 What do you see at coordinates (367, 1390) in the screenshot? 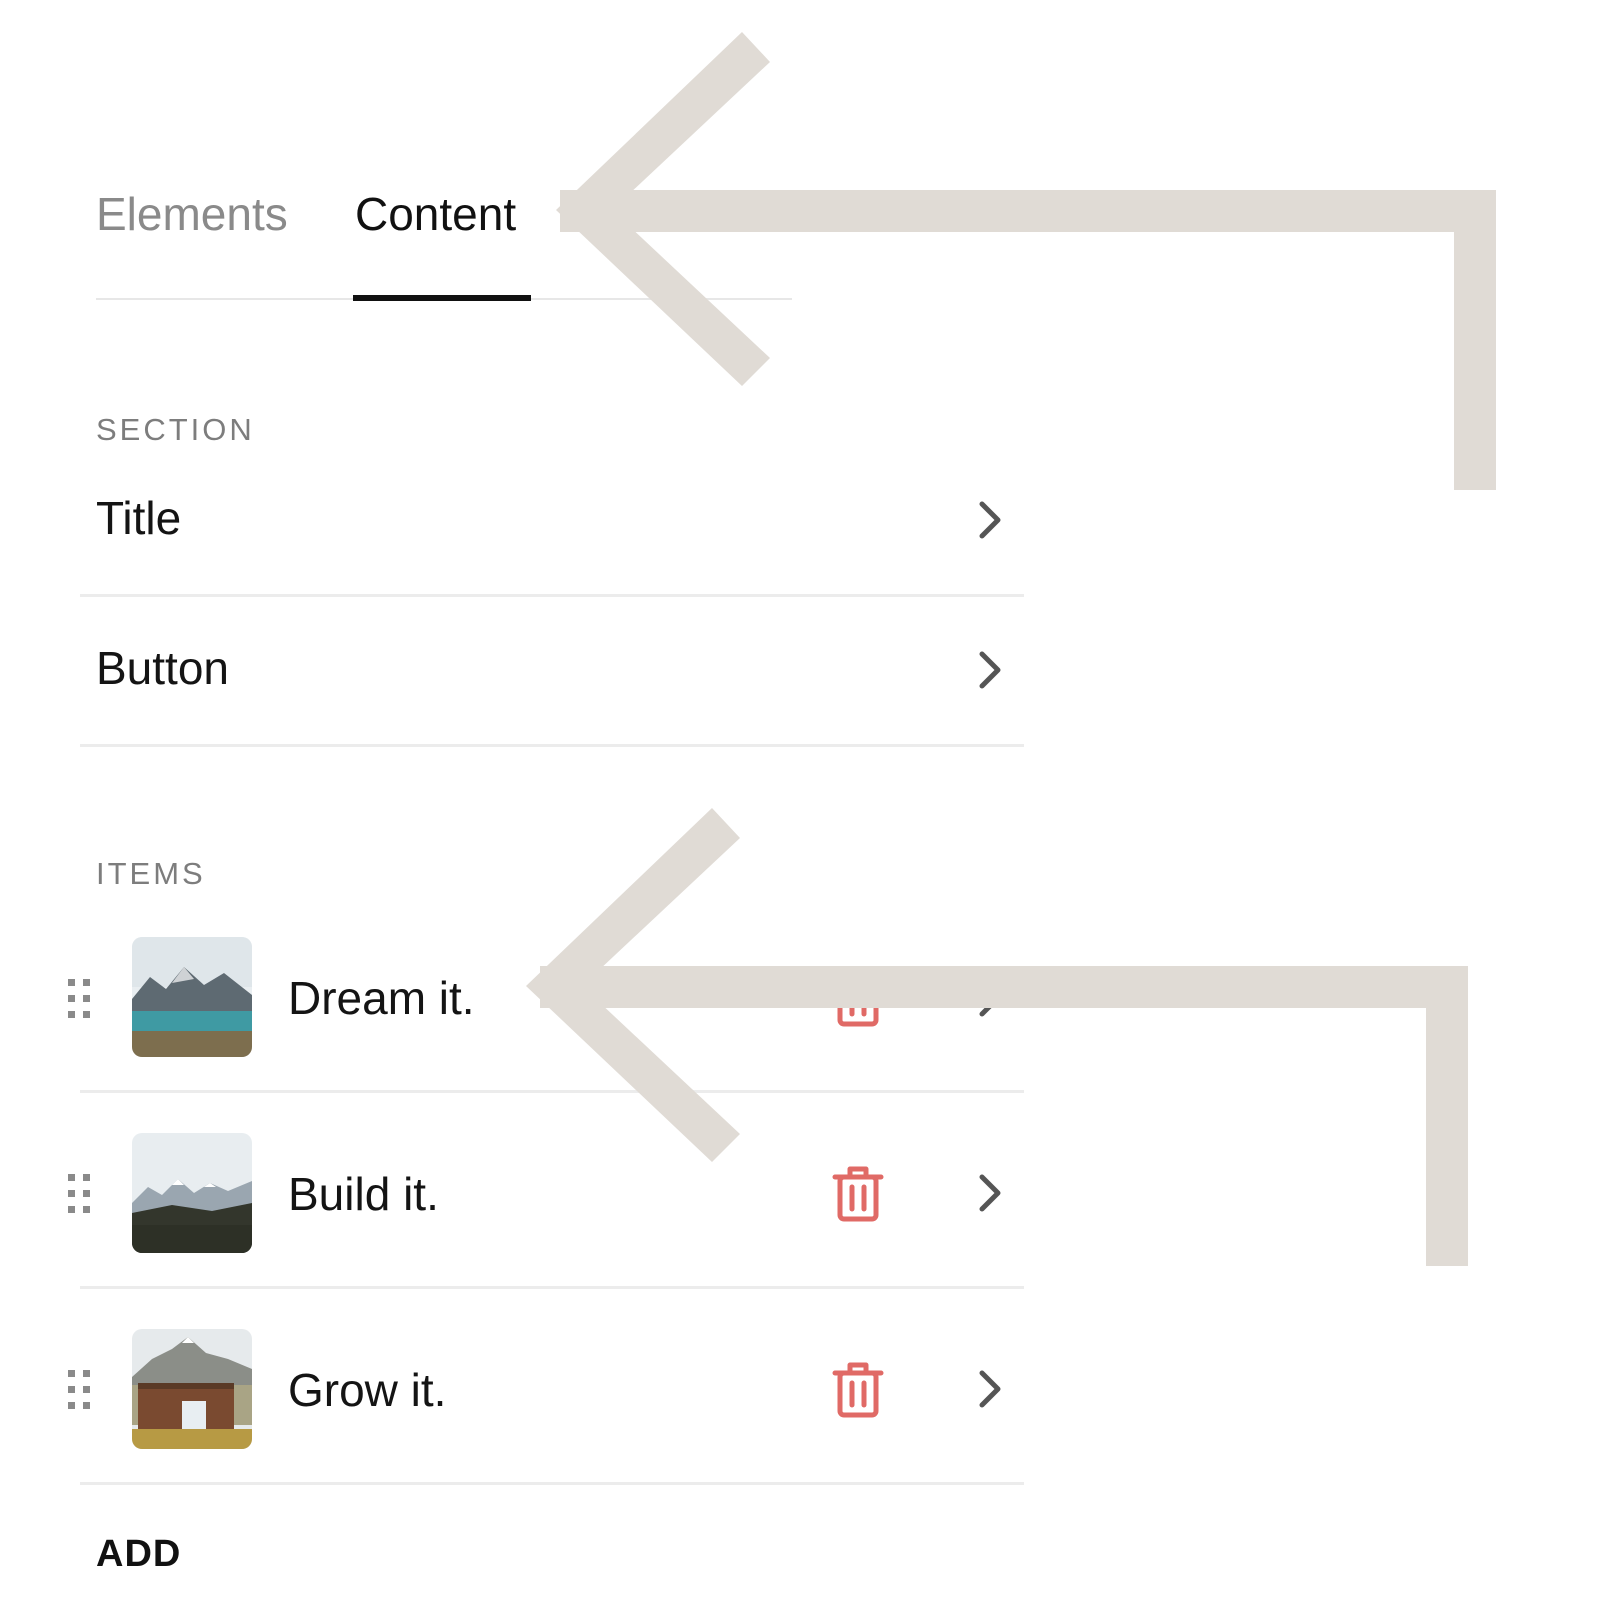
I see `item-label: Grow it.` at bounding box center [367, 1390].